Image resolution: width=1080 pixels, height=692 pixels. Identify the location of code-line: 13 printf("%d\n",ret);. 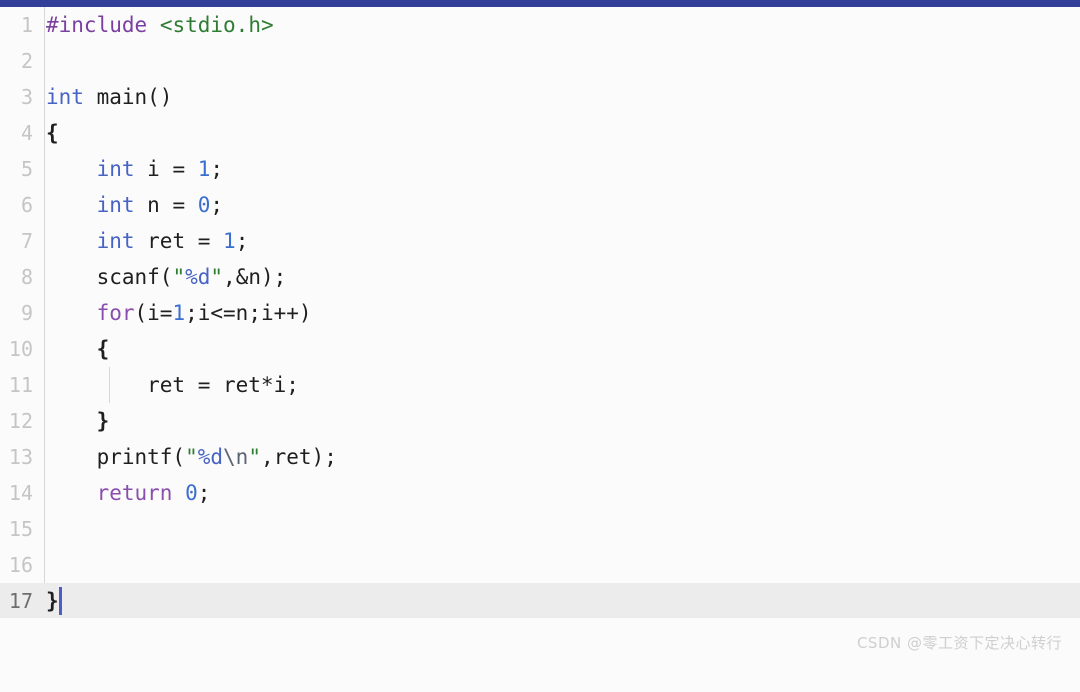
(540, 457).